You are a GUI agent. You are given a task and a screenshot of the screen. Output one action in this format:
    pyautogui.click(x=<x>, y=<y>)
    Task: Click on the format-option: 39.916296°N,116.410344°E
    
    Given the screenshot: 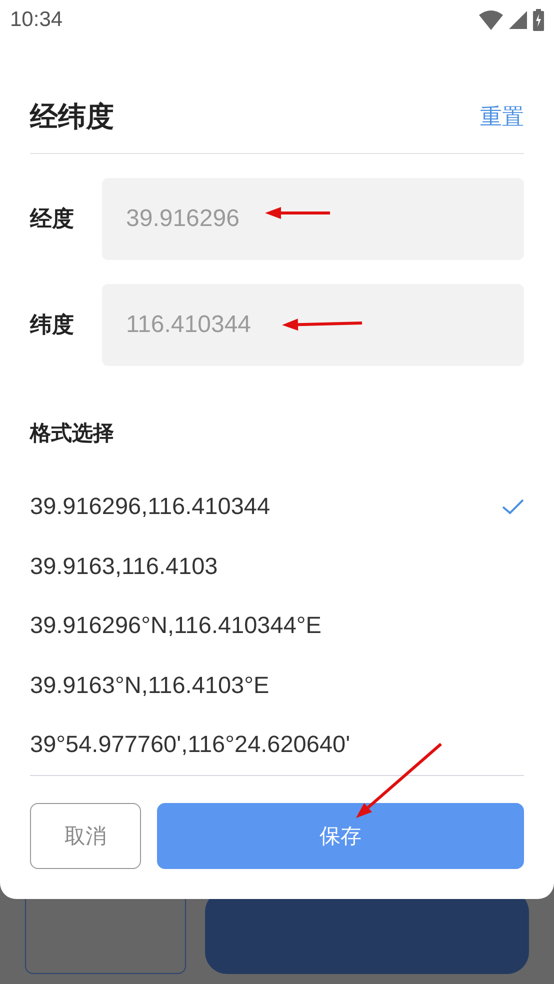 What is the action you would take?
    pyautogui.click(x=176, y=626)
    